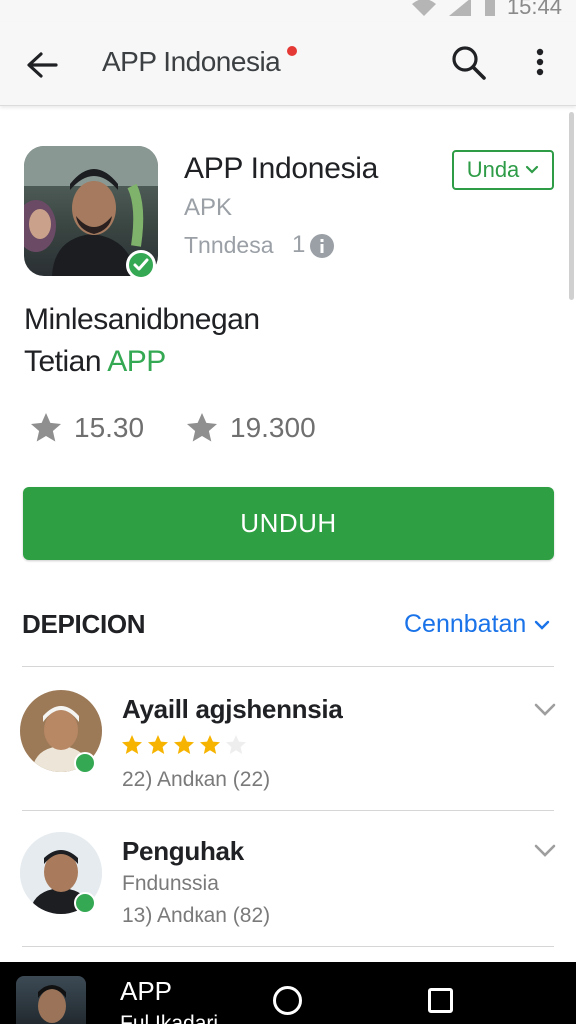 The width and height of the screenshot is (576, 1024). Describe the element at coordinates (571, 206) in the screenshot. I see `scrollbar` at that location.